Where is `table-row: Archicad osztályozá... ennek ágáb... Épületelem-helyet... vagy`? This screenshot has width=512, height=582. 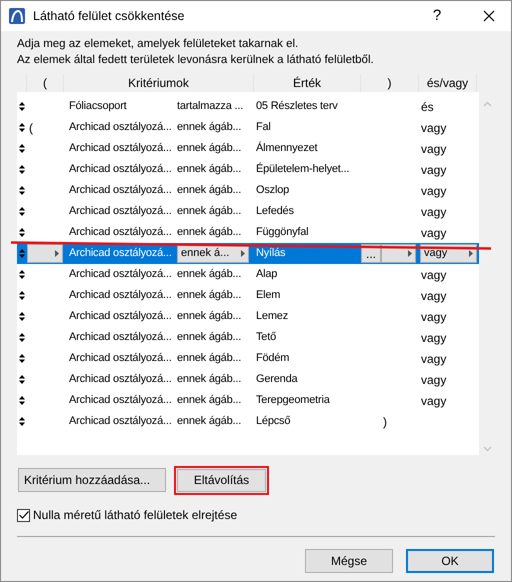 table-row: Archicad osztályozá... ennek ágáb... Épületelem-helyet... vagy is located at coordinates (248, 169).